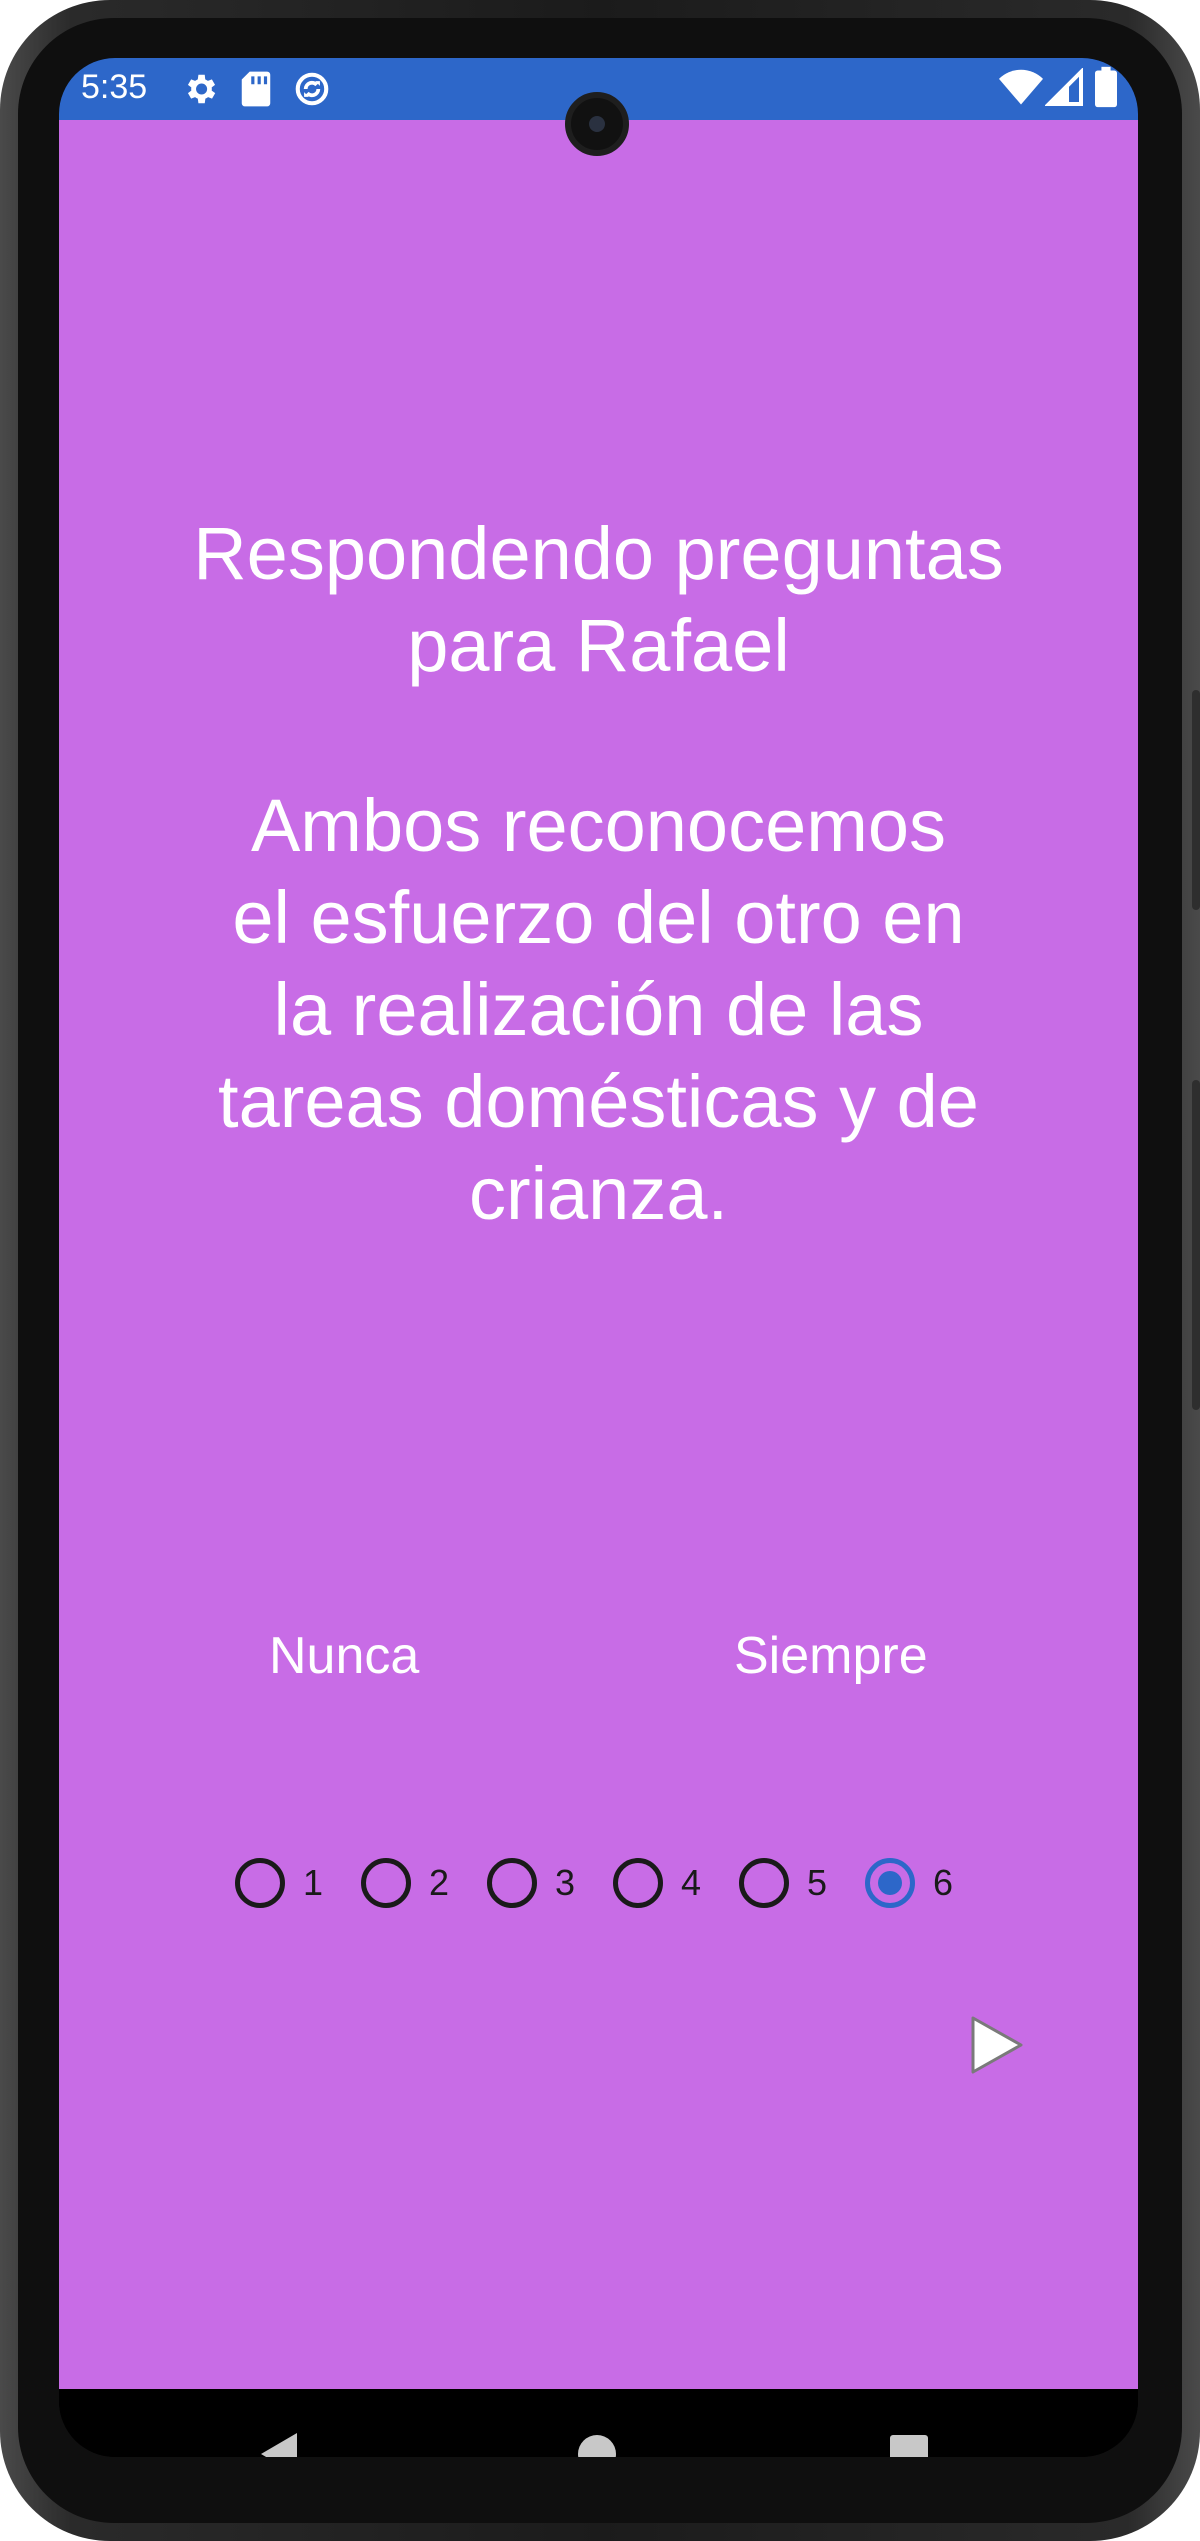 The width and height of the screenshot is (1200, 2541). What do you see at coordinates (597, 124) in the screenshot?
I see `front-camera` at bounding box center [597, 124].